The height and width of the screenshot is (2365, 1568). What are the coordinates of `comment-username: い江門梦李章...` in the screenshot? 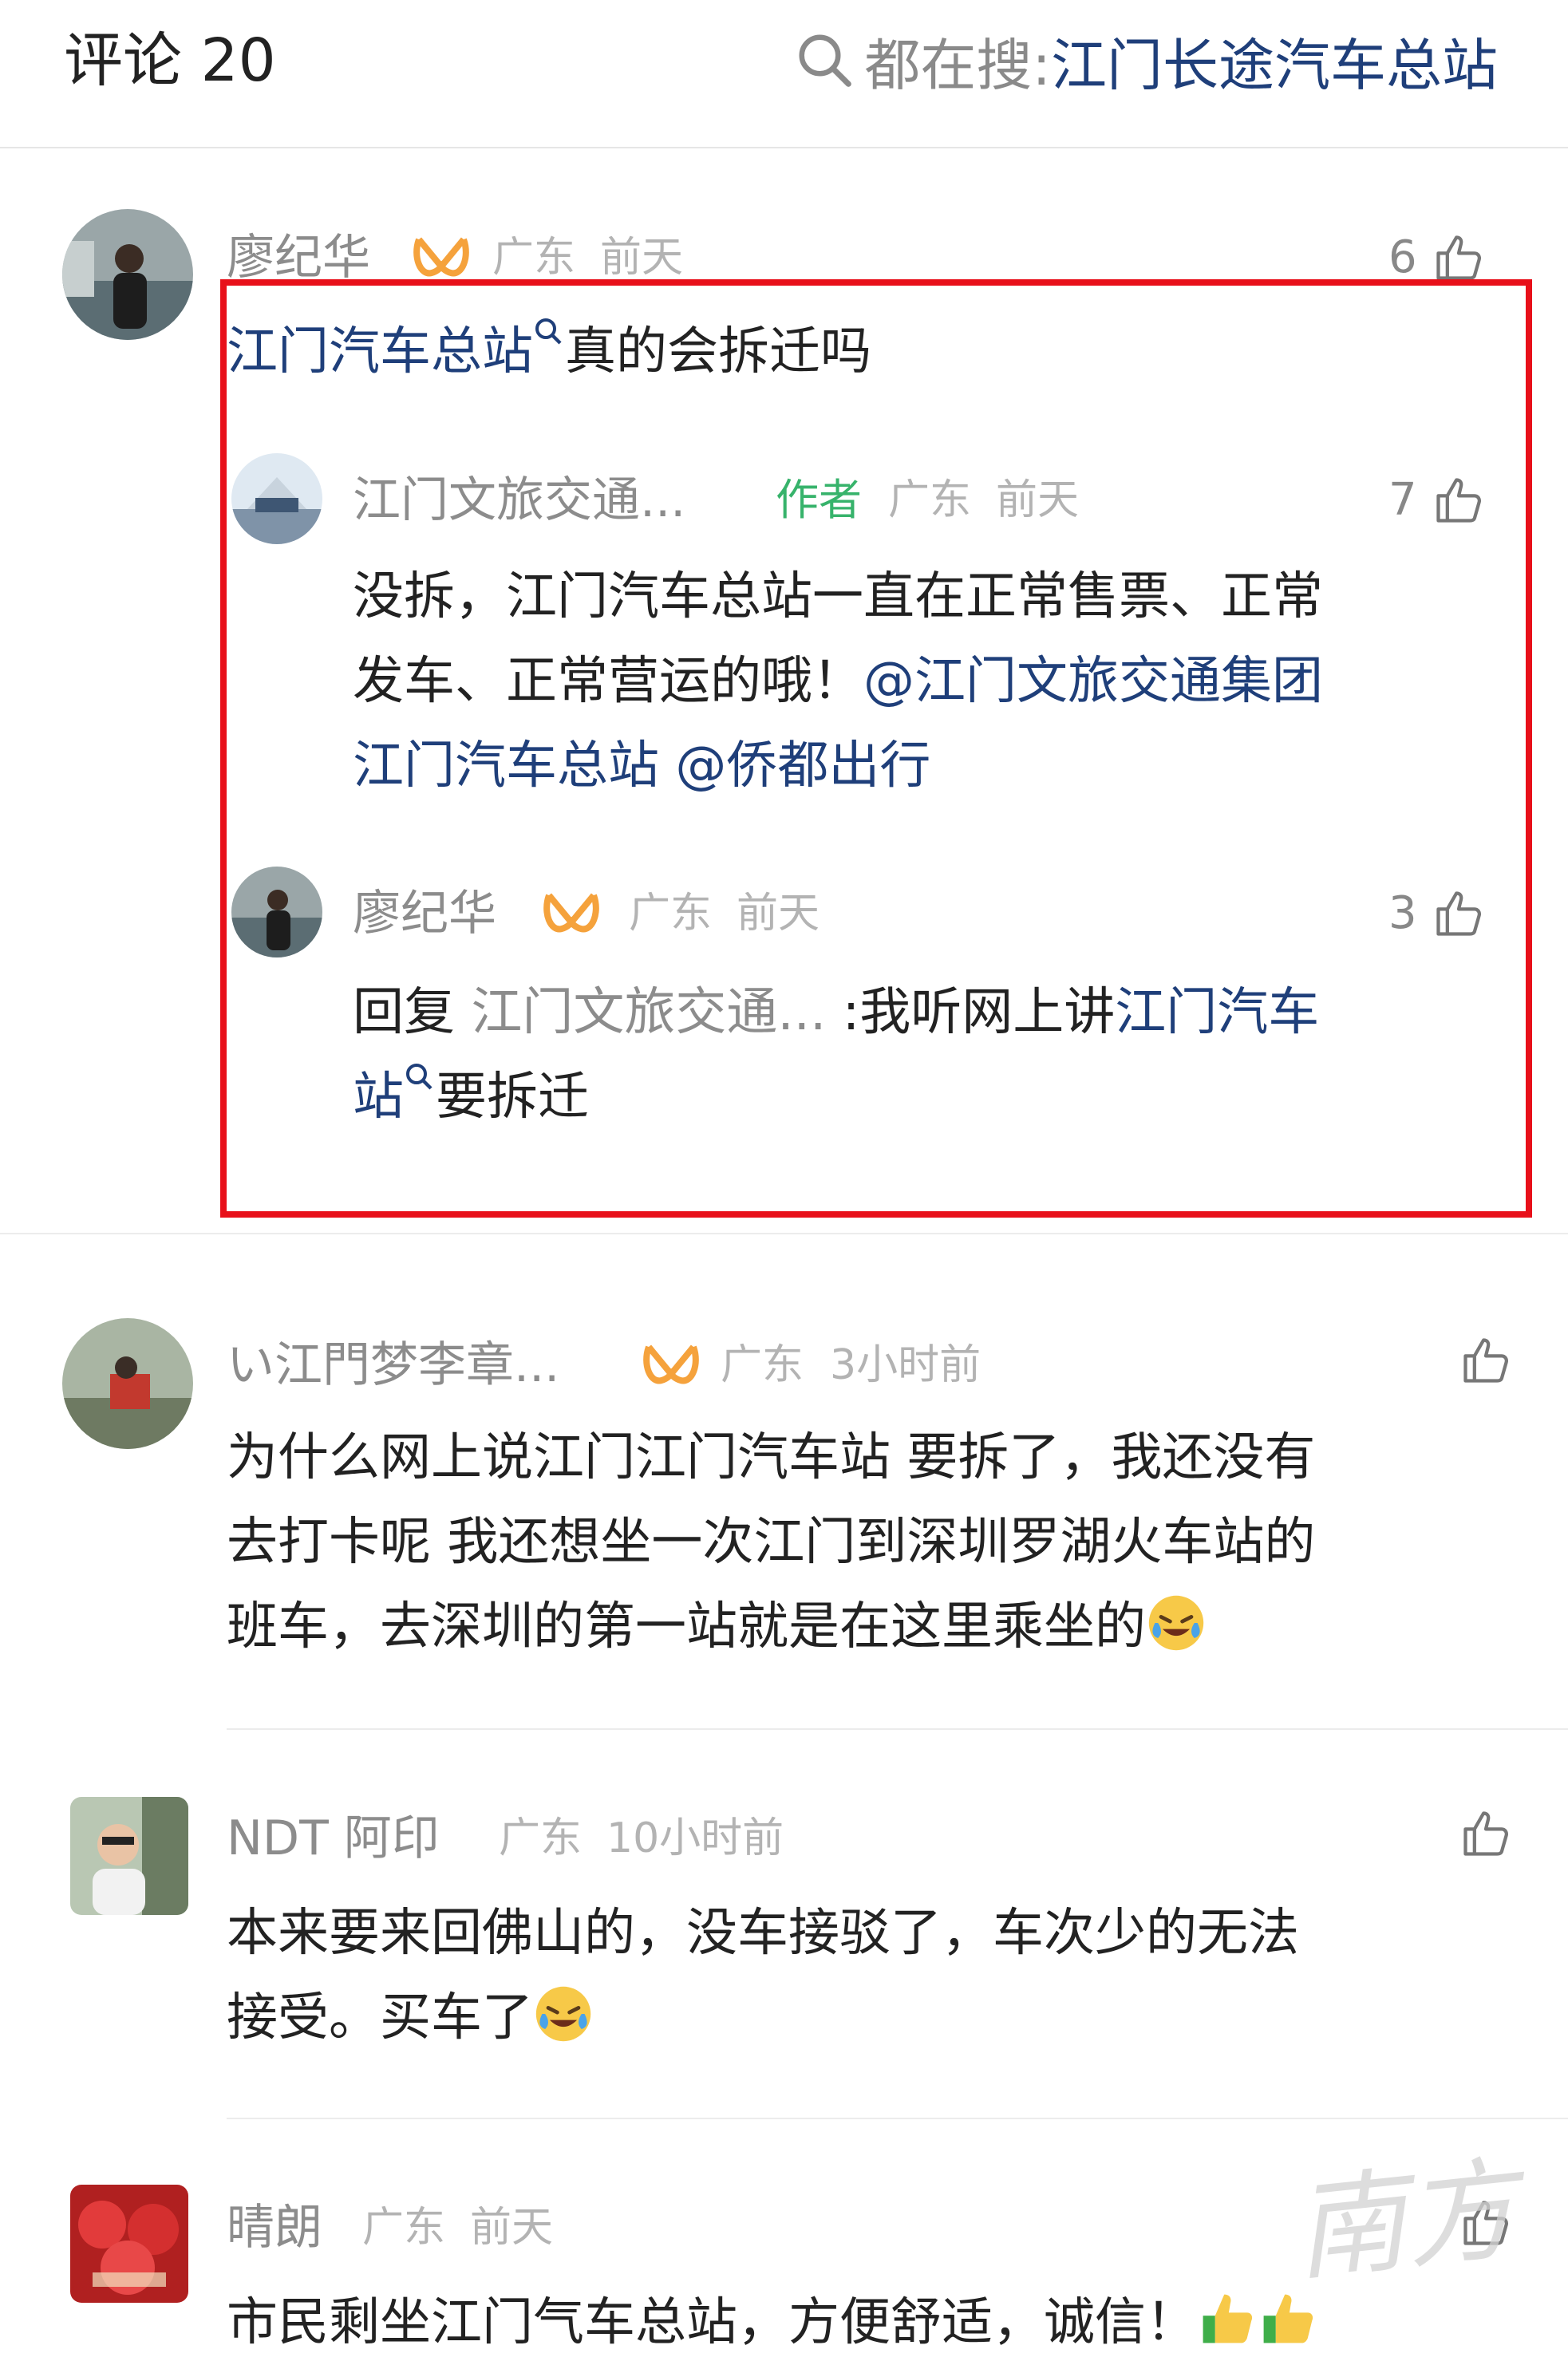 It's located at (393, 1365).